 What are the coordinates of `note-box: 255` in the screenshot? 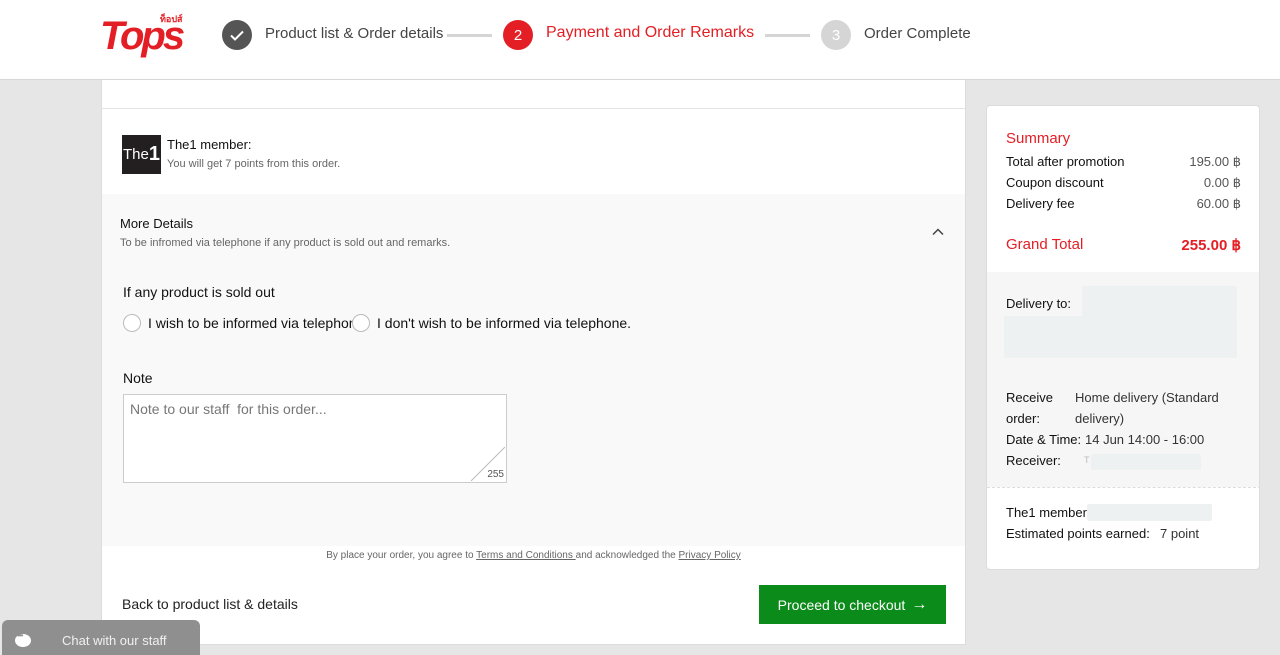 It's located at (315, 438).